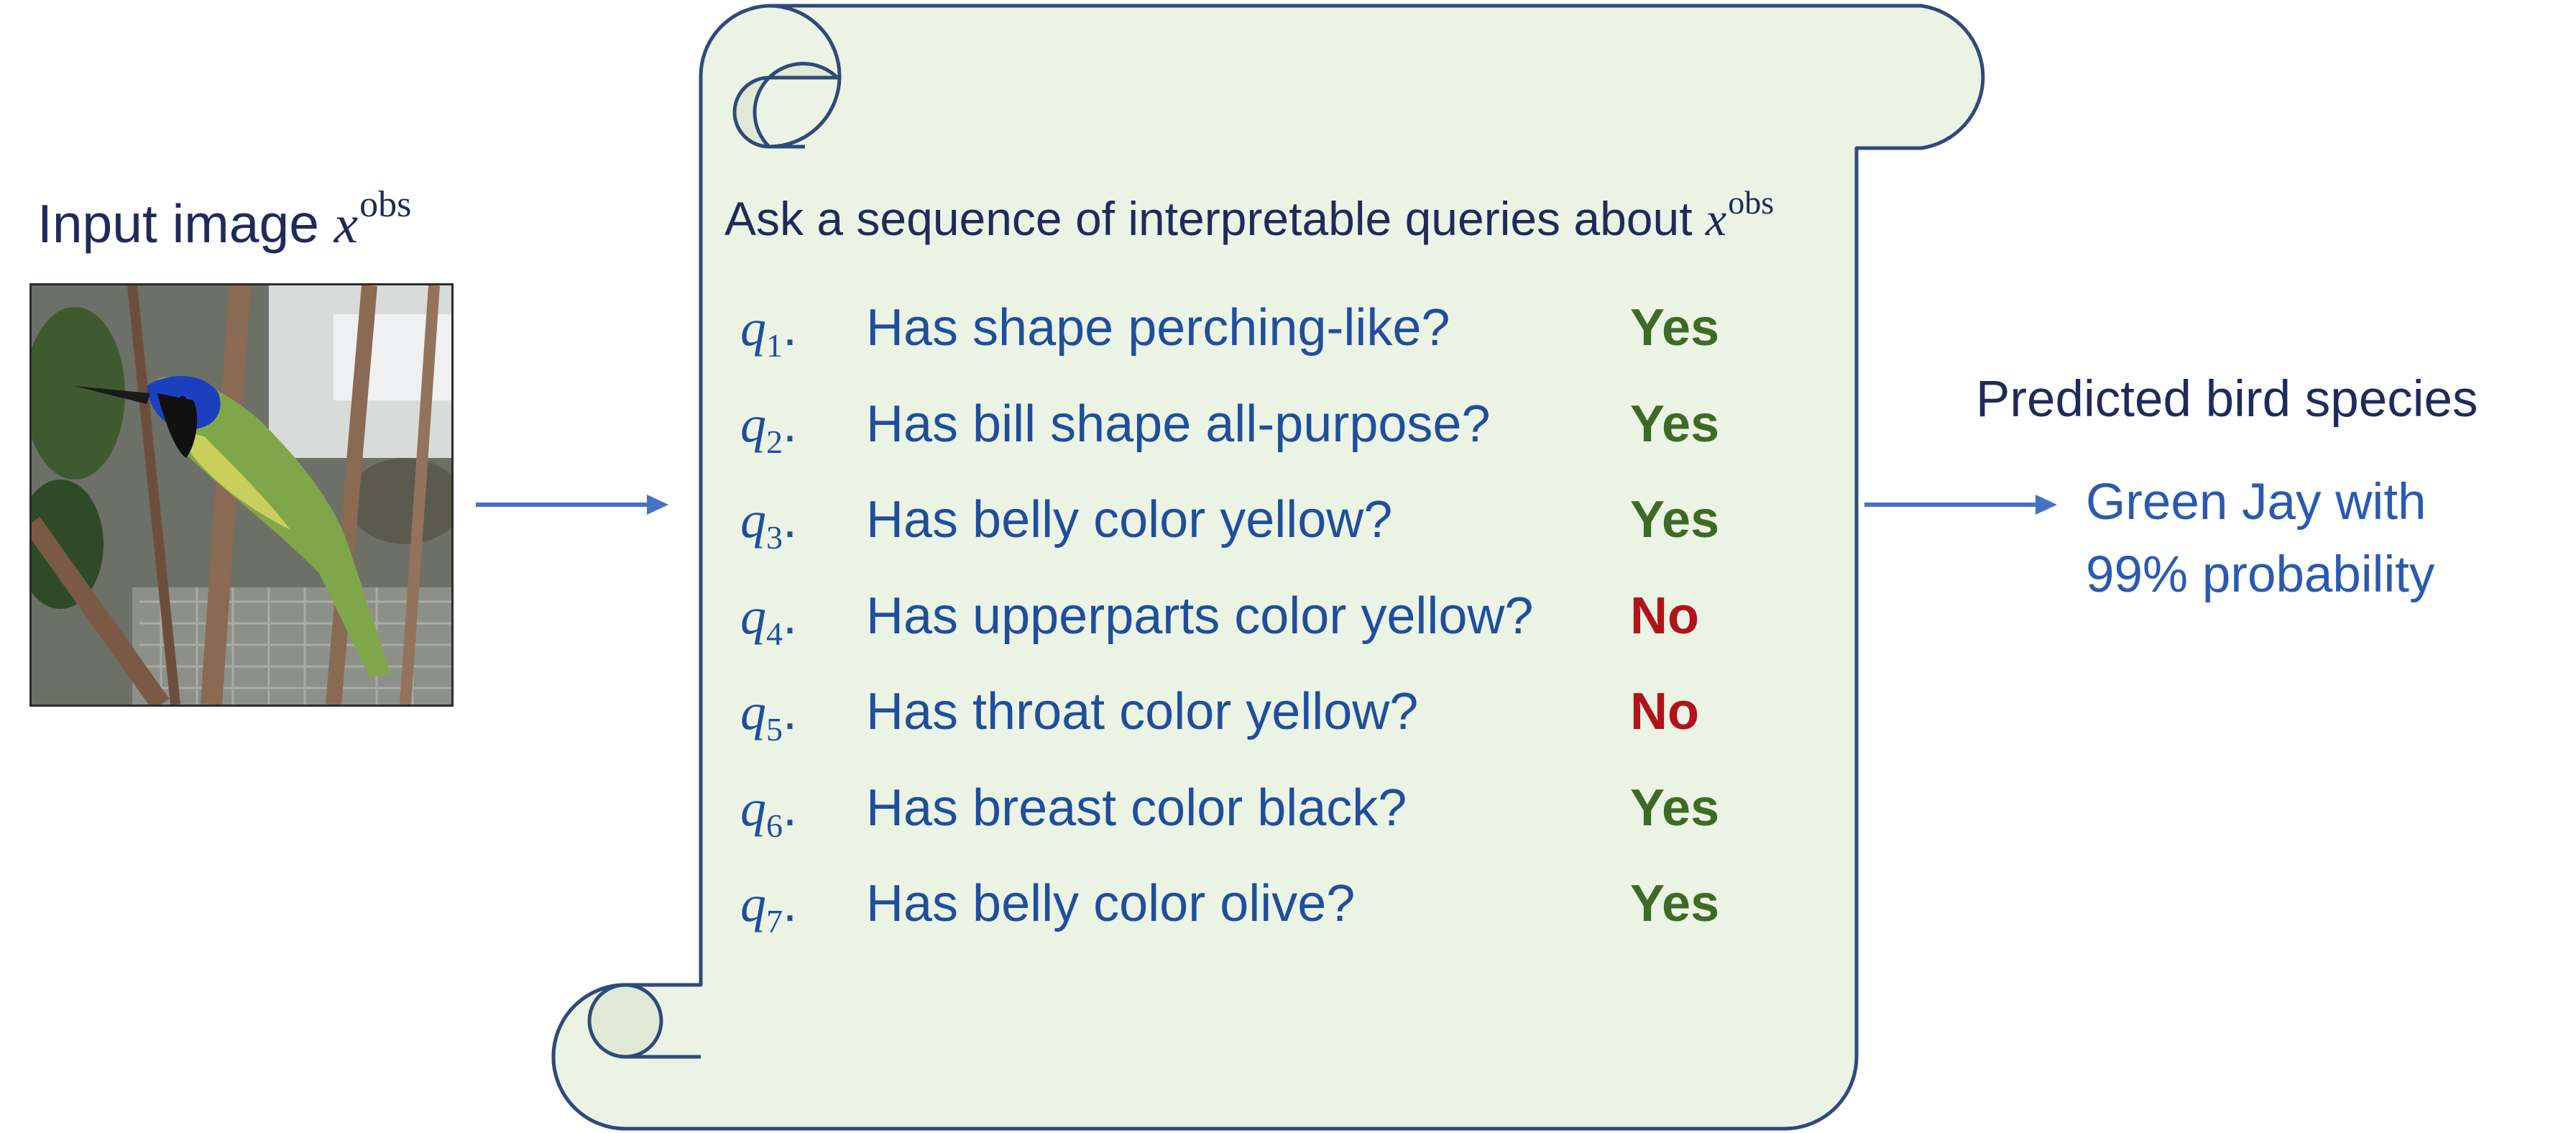 The height and width of the screenshot is (1133, 2576). What do you see at coordinates (774, 537) in the screenshot?
I see `query-index: 3` at bounding box center [774, 537].